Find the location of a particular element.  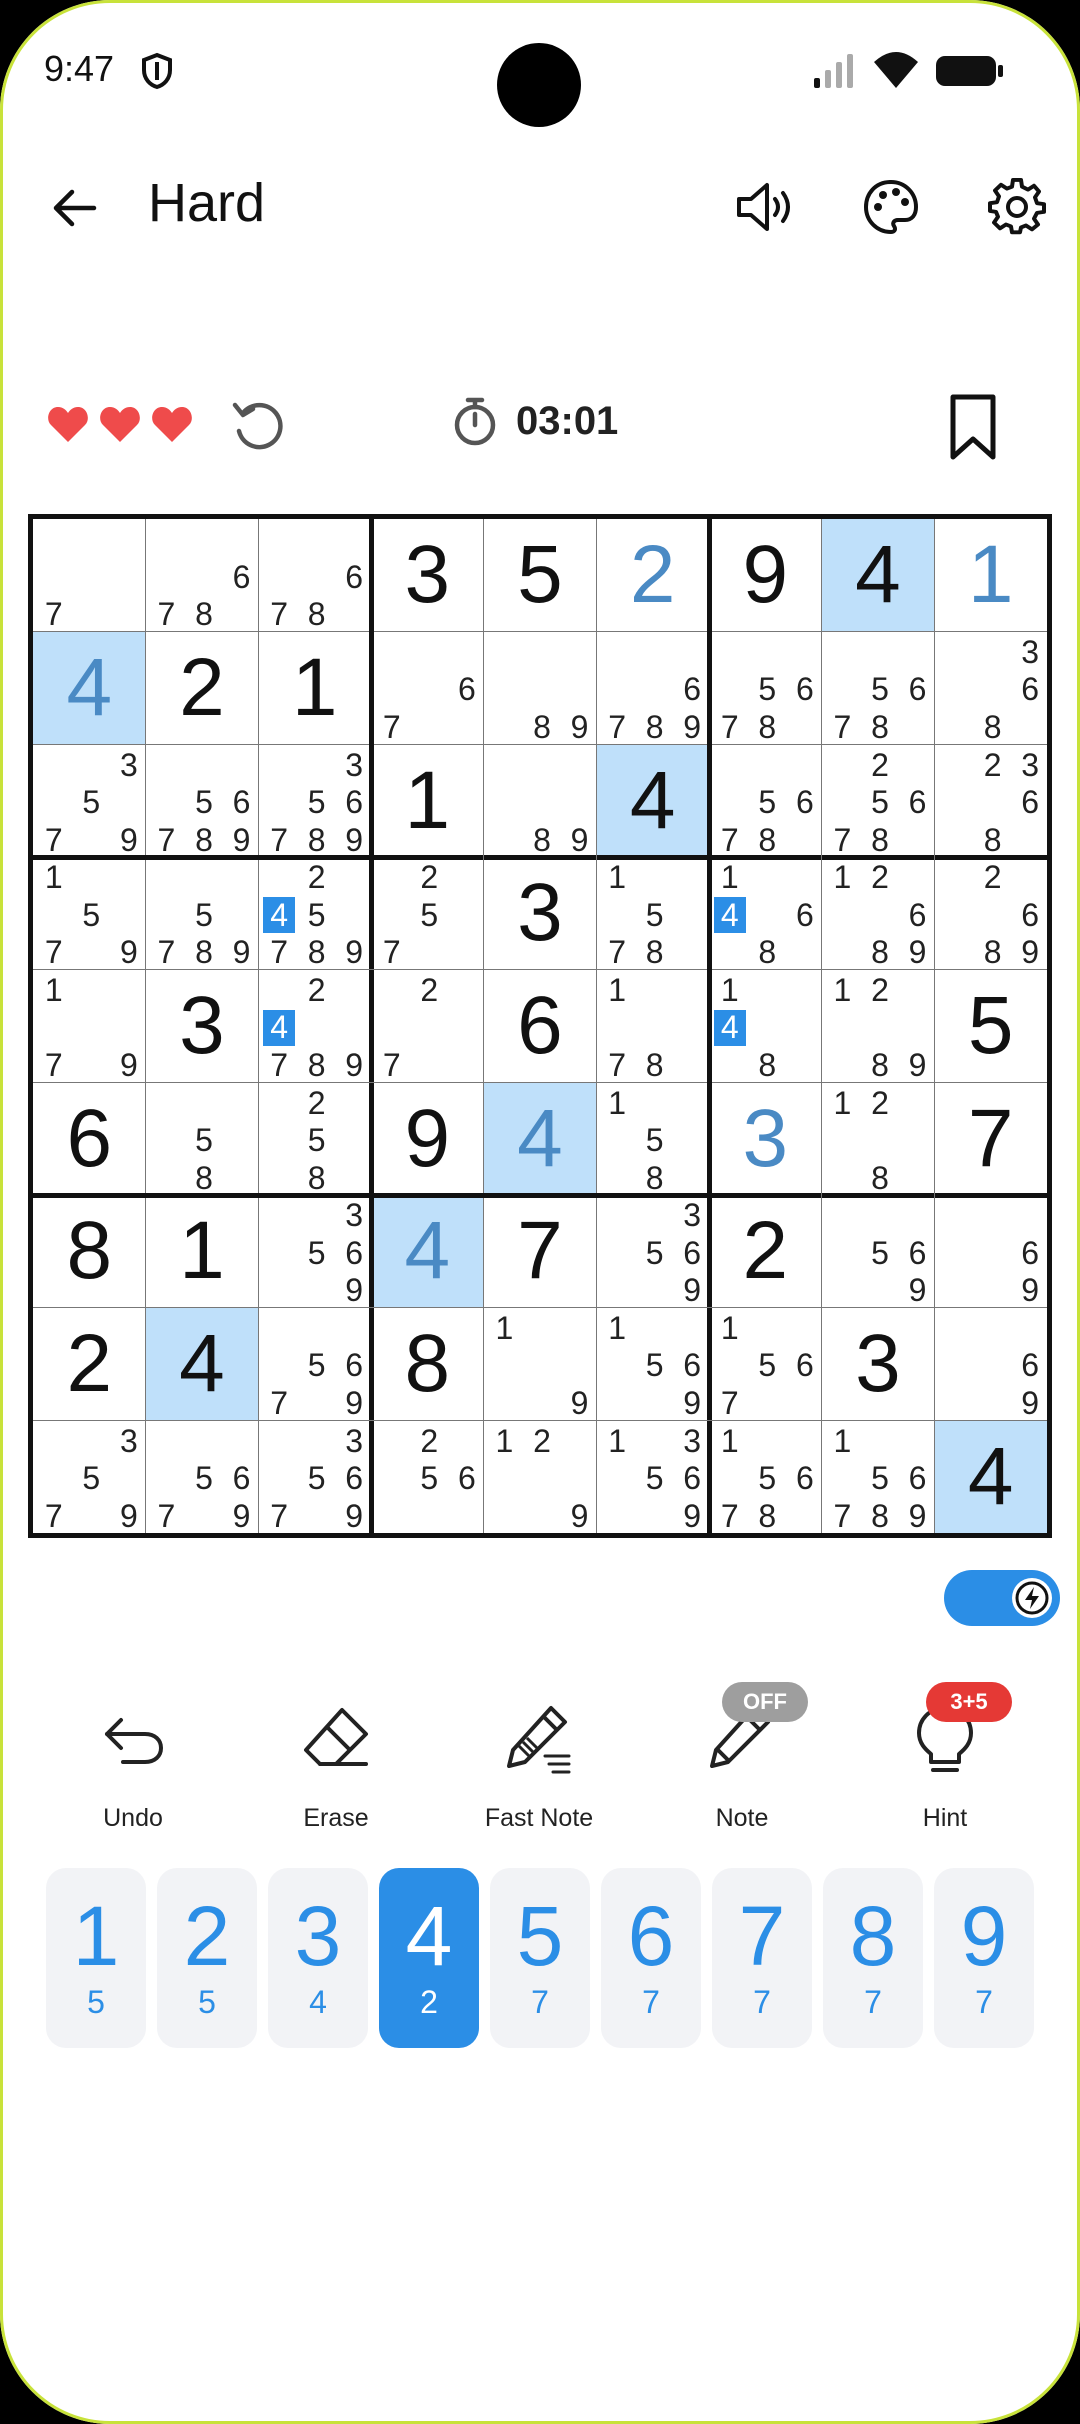

bookmark-button is located at coordinates (973, 428).